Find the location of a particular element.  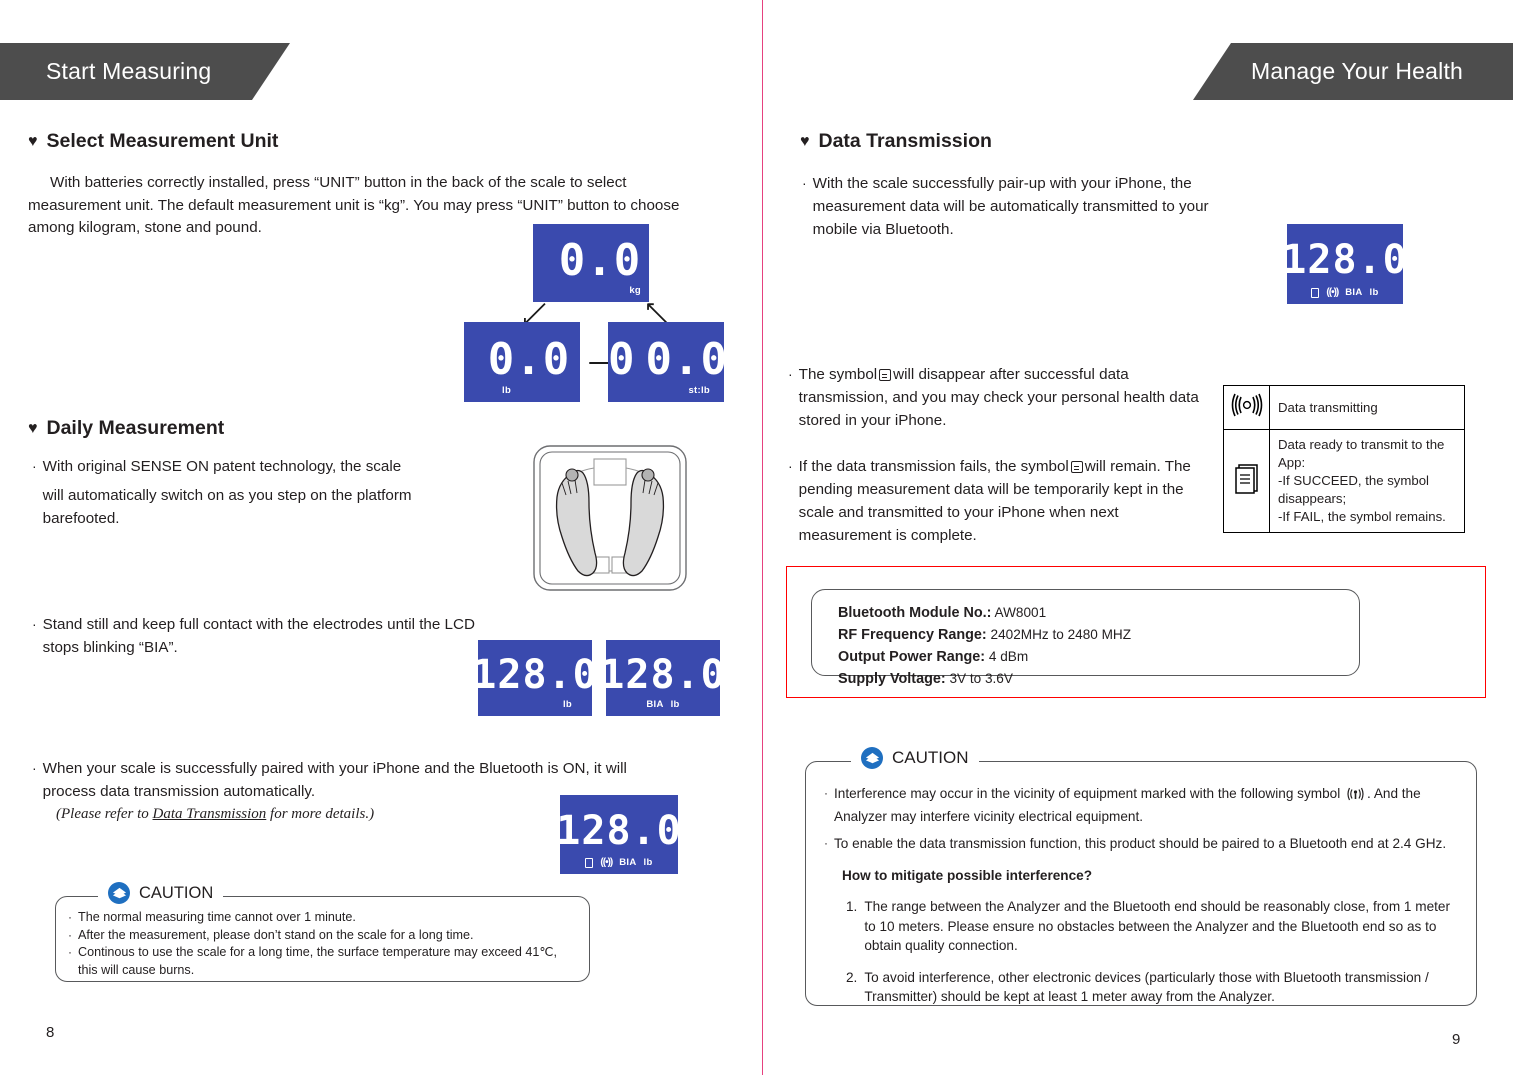

page-number-left: 8 is located at coordinates (50, 1032).